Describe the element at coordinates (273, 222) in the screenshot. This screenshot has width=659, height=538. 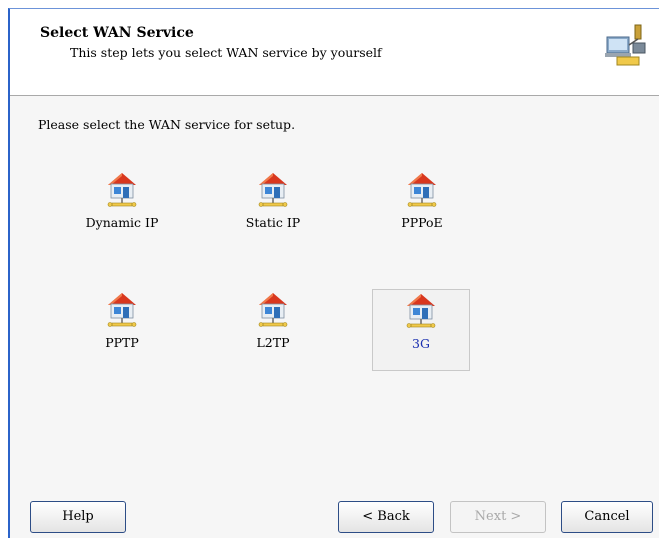
I see `service-label: Static IP` at that location.